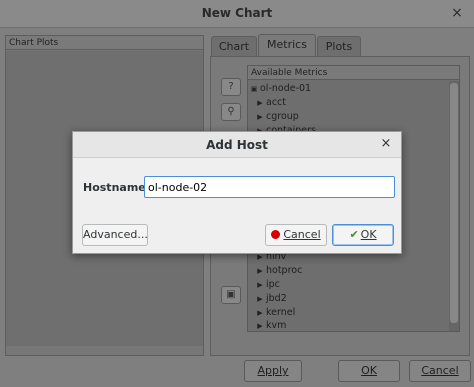 This screenshot has width=474, height=387. Describe the element at coordinates (287, 45) in the screenshot. I see `tab-metrics: Metrics` at that location.